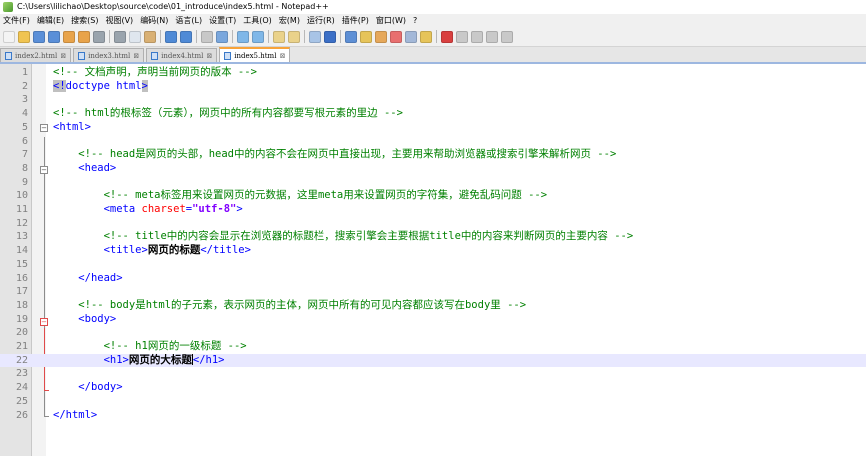 This screenshot has width=866, height=456. What do you see at coordinates (24, 168) in the screenshot?
I see `line-number: 8` at bounding box center [24, 168].